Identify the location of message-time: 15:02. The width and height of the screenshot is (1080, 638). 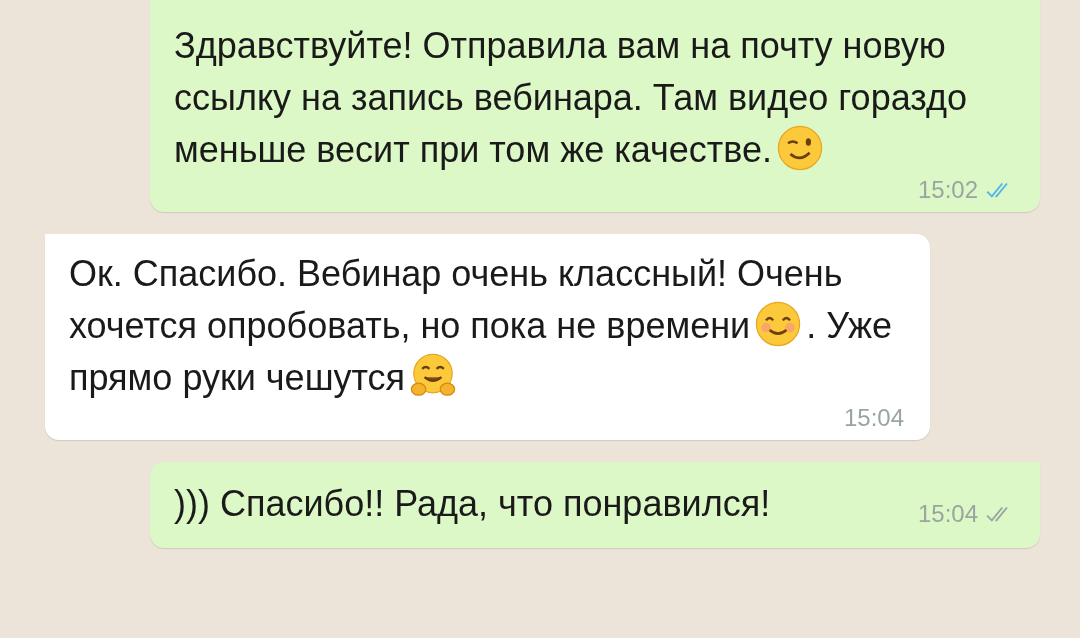
(947, 190).